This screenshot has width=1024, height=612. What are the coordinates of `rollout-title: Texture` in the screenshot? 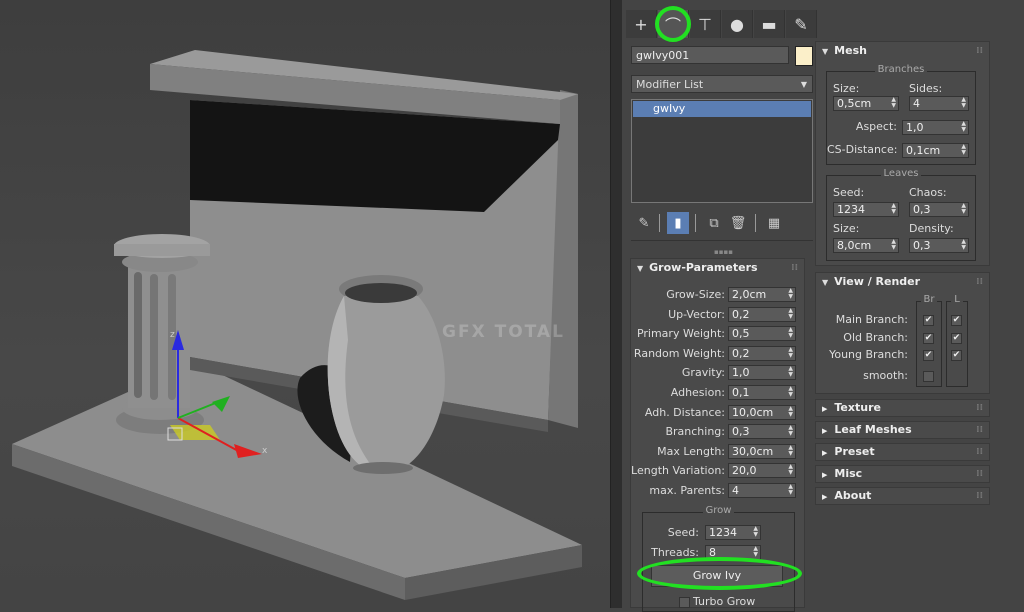 It's located at (857, 407).